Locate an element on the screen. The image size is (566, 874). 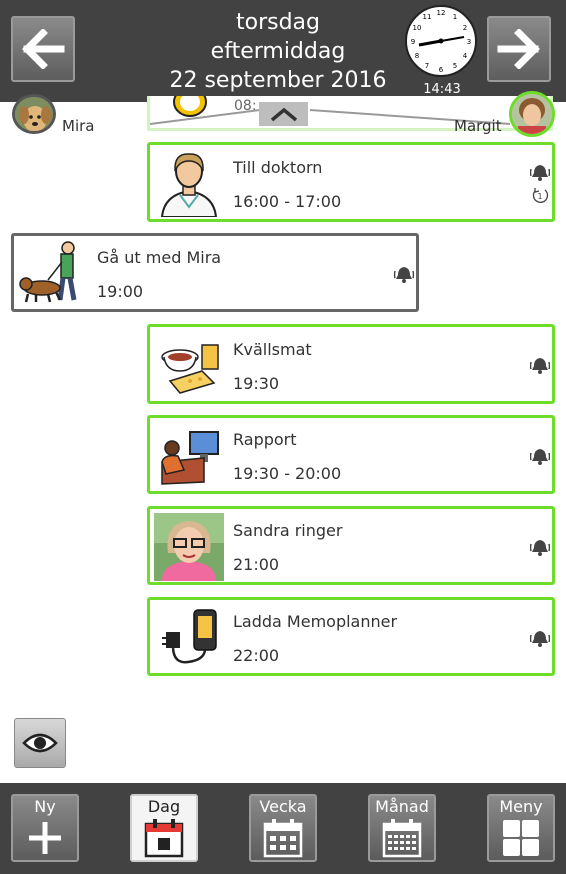
chevron-up-icon is located at coordinates (283, 114).